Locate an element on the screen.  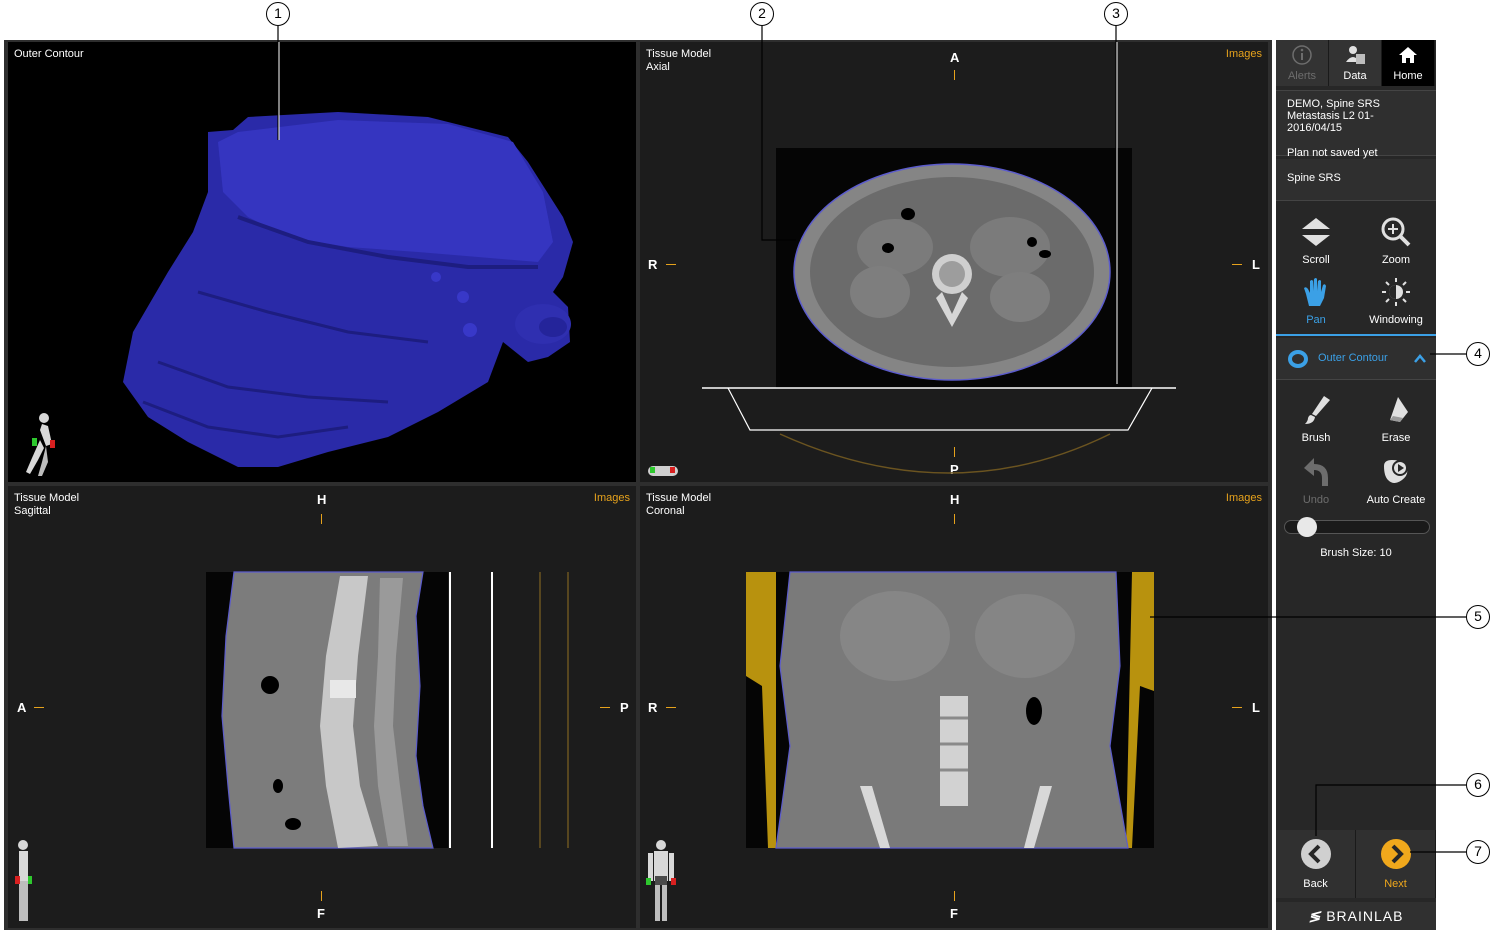
tab-alerts: Alerts is located at coordinates (1302, 63).